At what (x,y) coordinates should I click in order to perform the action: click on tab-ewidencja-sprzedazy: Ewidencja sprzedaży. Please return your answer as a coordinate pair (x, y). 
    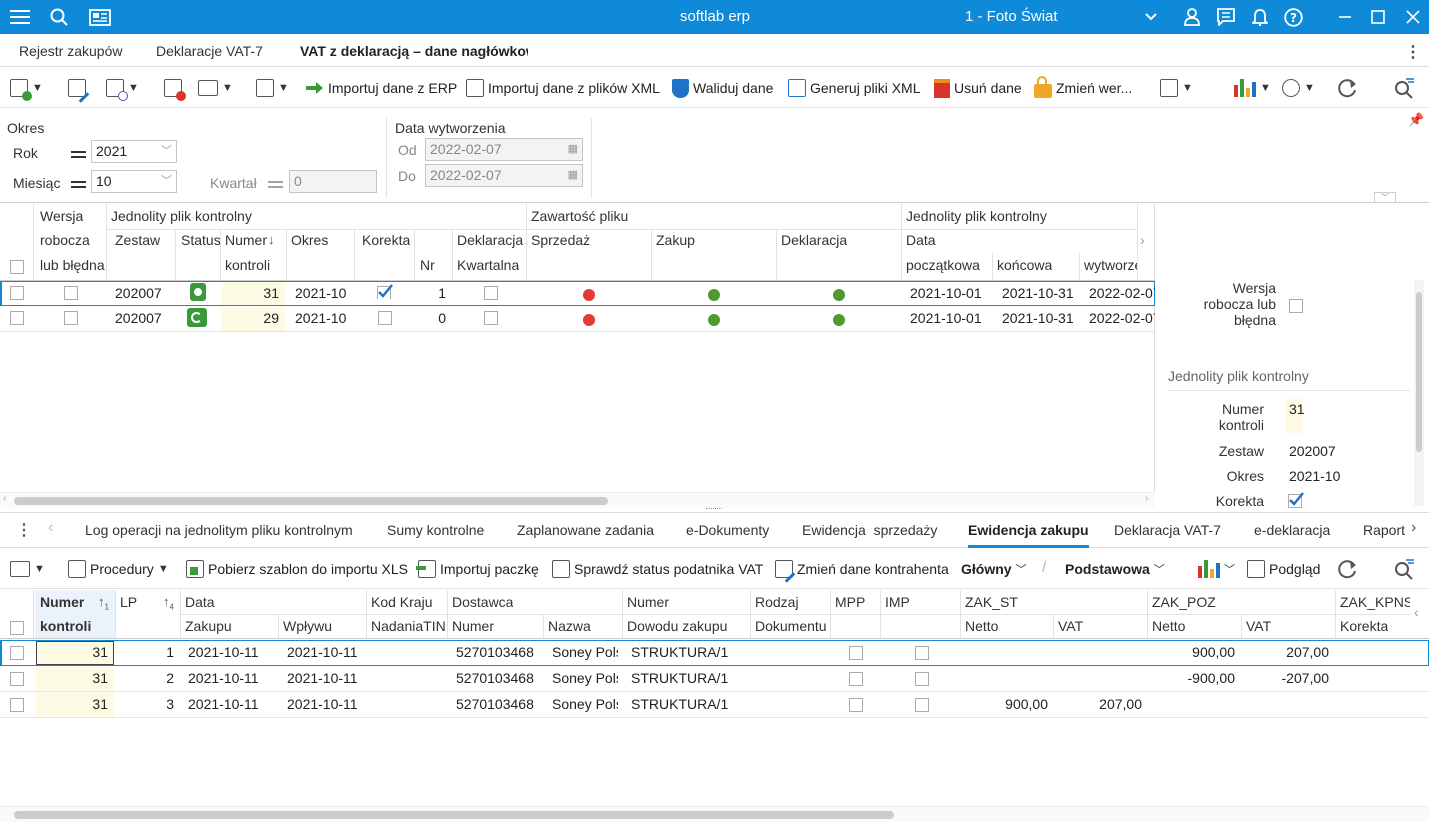
    Looking at the image, I should click on (869, 530).